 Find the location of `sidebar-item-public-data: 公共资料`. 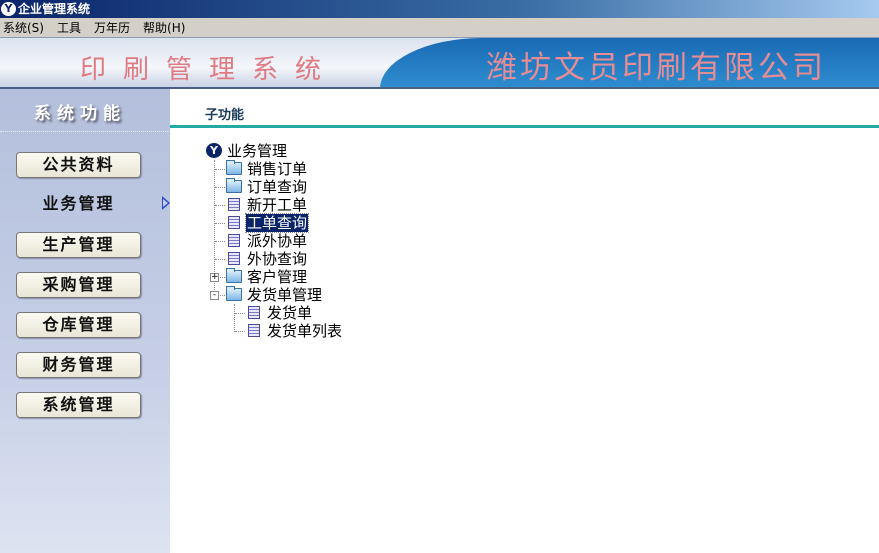

sidebar-item-public-data: 公共资料 is located at coordinates (78, 165).